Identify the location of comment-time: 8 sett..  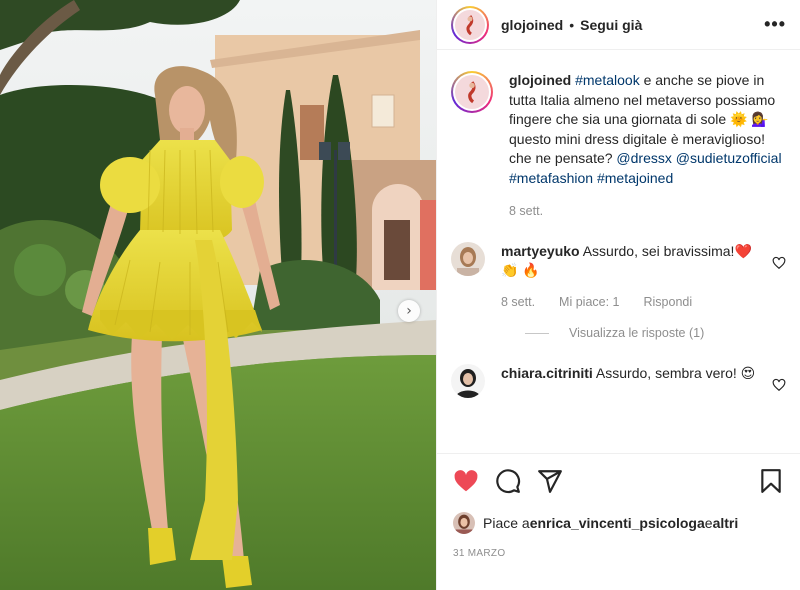
(518, 303).